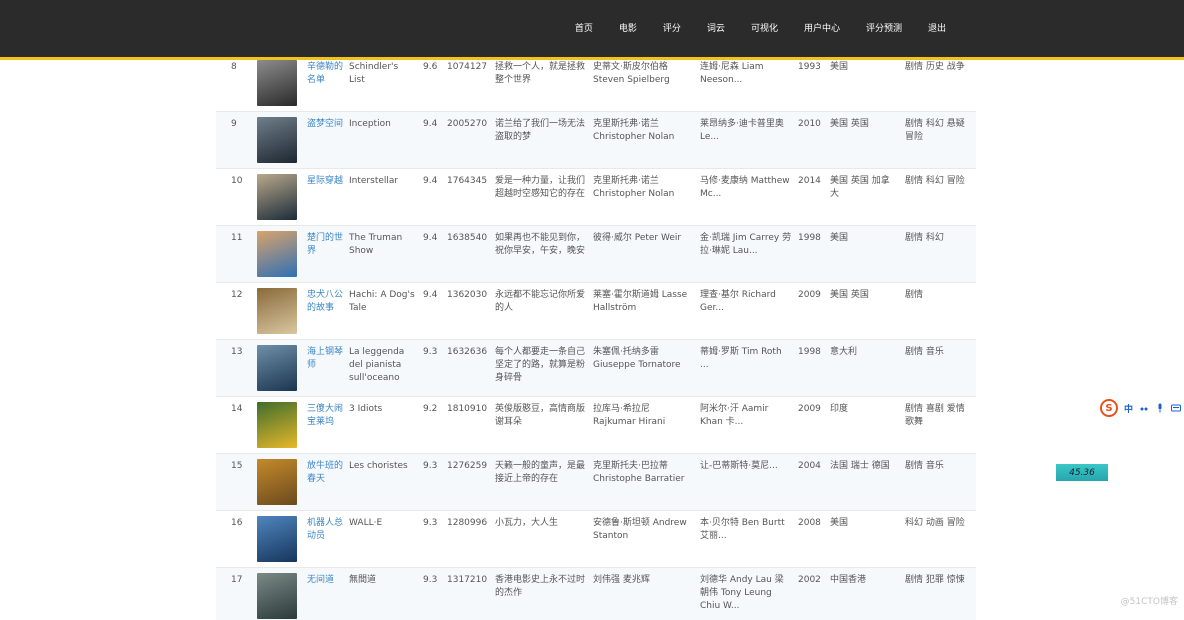  Describe the element at coordinates (884, 27) in the screenshot. I see `nav-rating-prediction: 评分预测` at that location.